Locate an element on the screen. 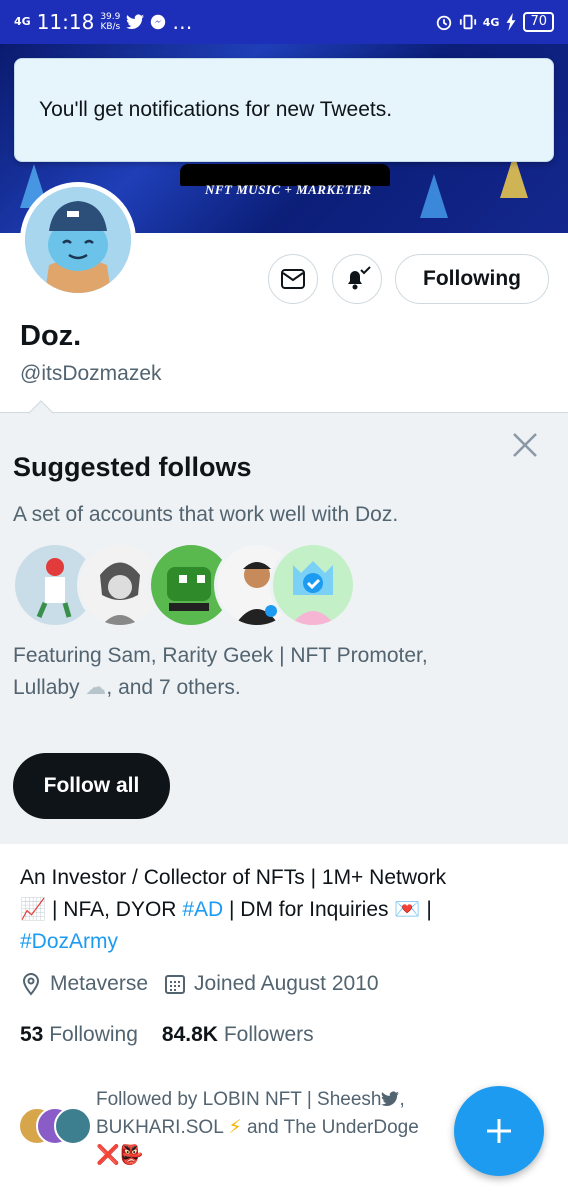 Image resolution: width=568 pixels, height=1200 pixels. bio-text: | is located at coordinates (426, 909).